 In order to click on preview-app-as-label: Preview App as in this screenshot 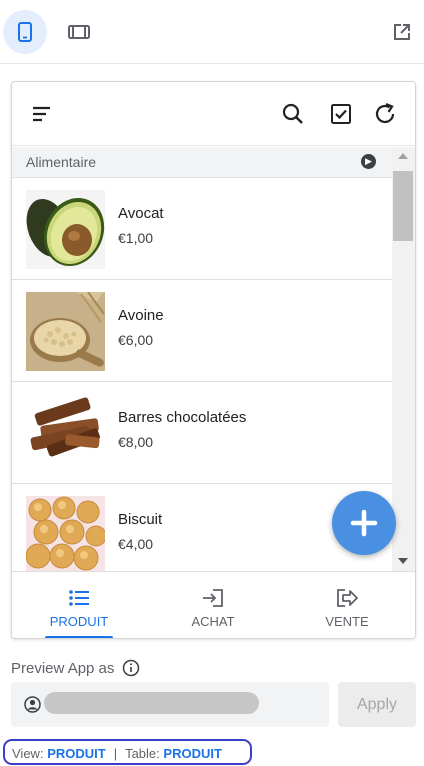, I will do `click(63, 668)`.